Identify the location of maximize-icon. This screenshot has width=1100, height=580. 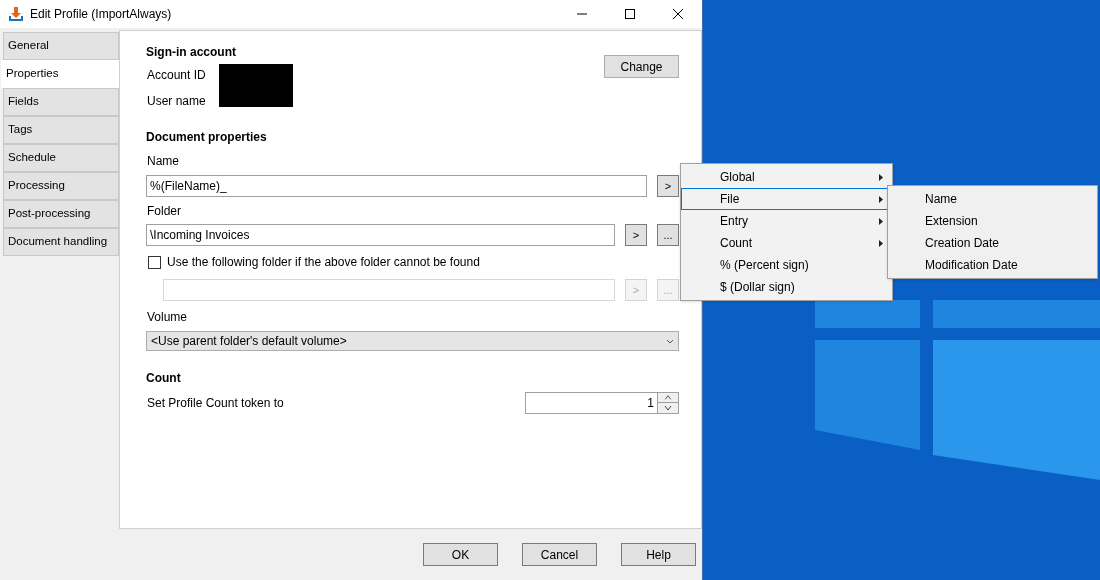
(630, 14).